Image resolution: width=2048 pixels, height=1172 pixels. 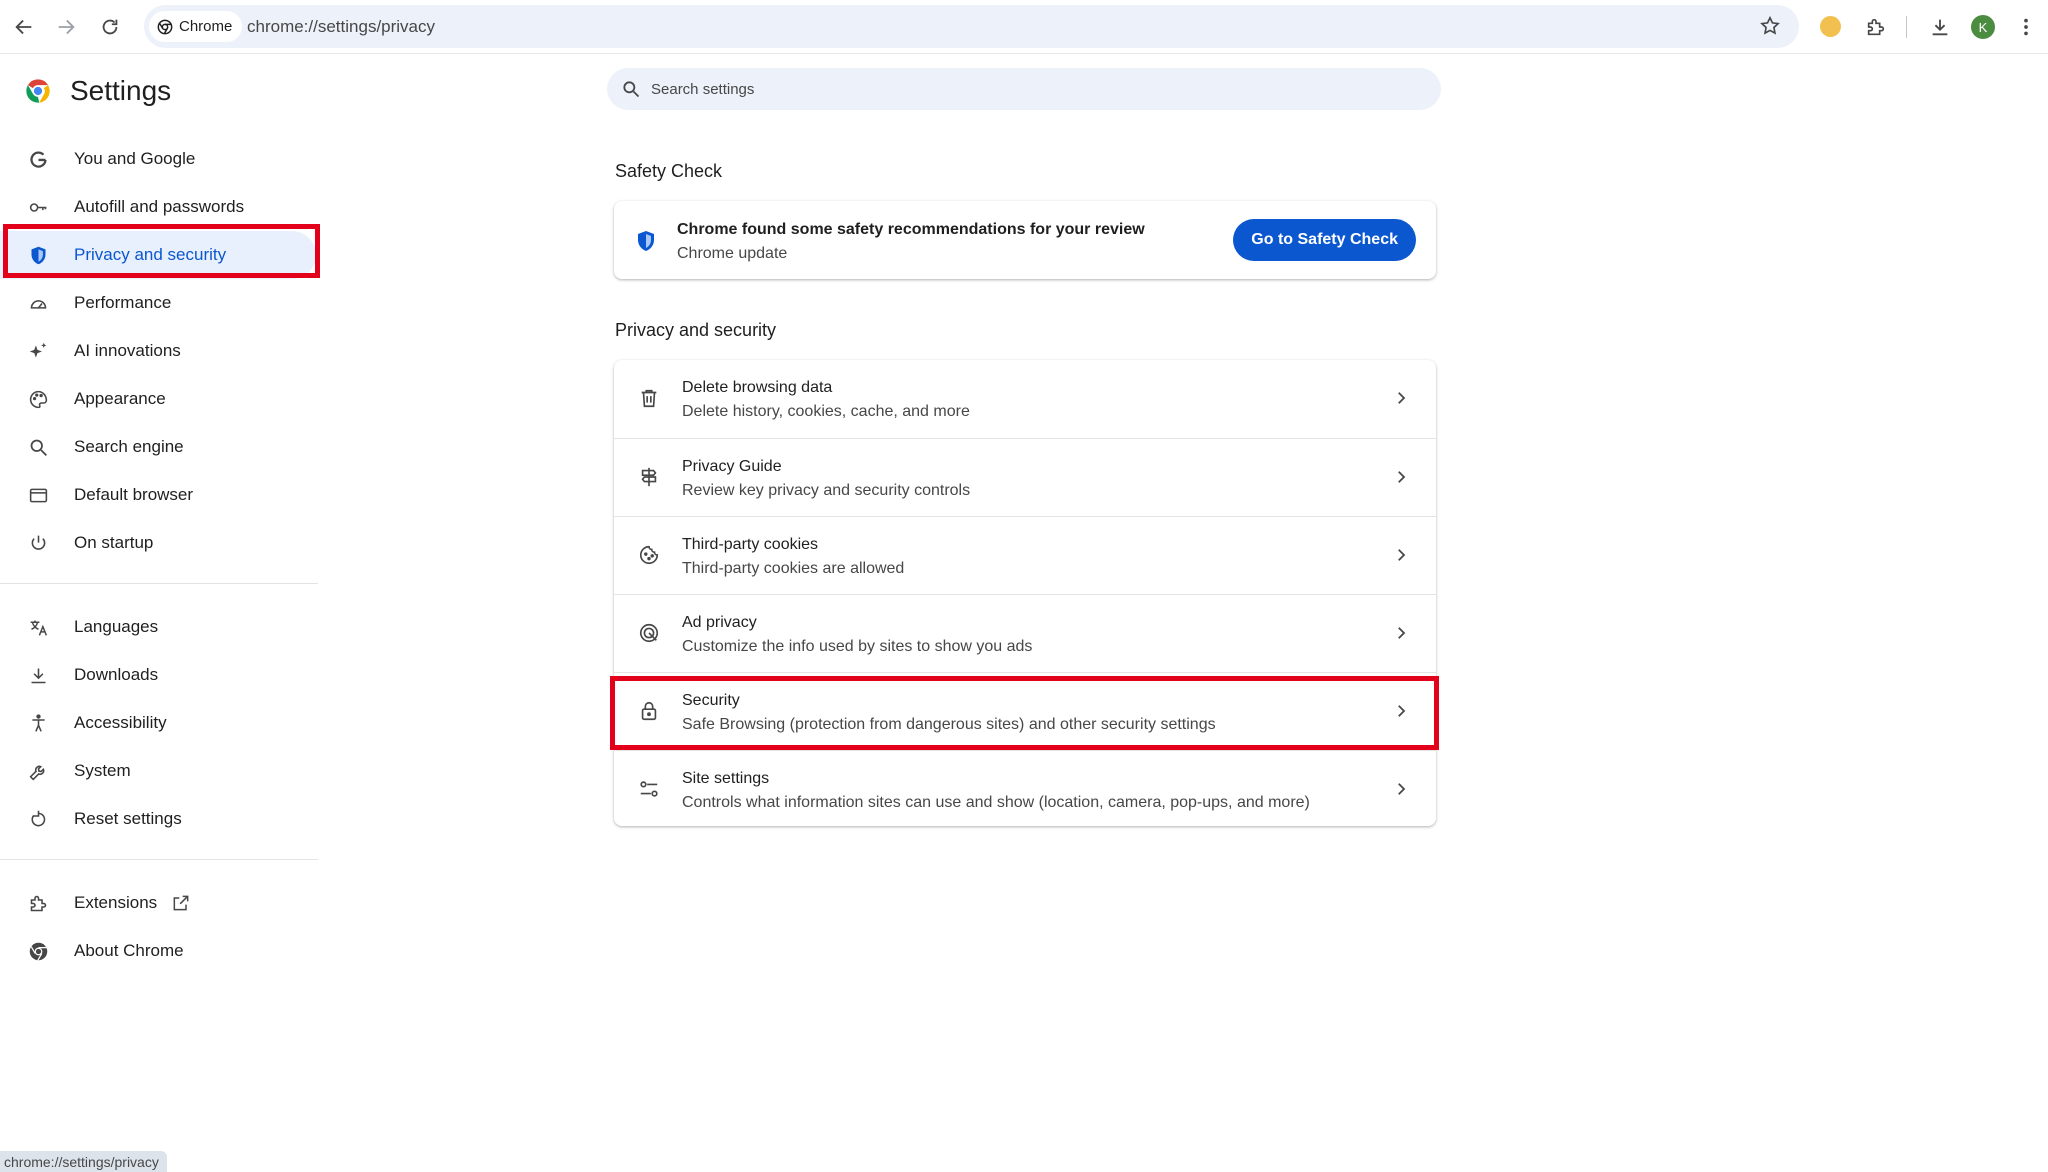 I want to click on reset-icon, so click(x=38, y=819).